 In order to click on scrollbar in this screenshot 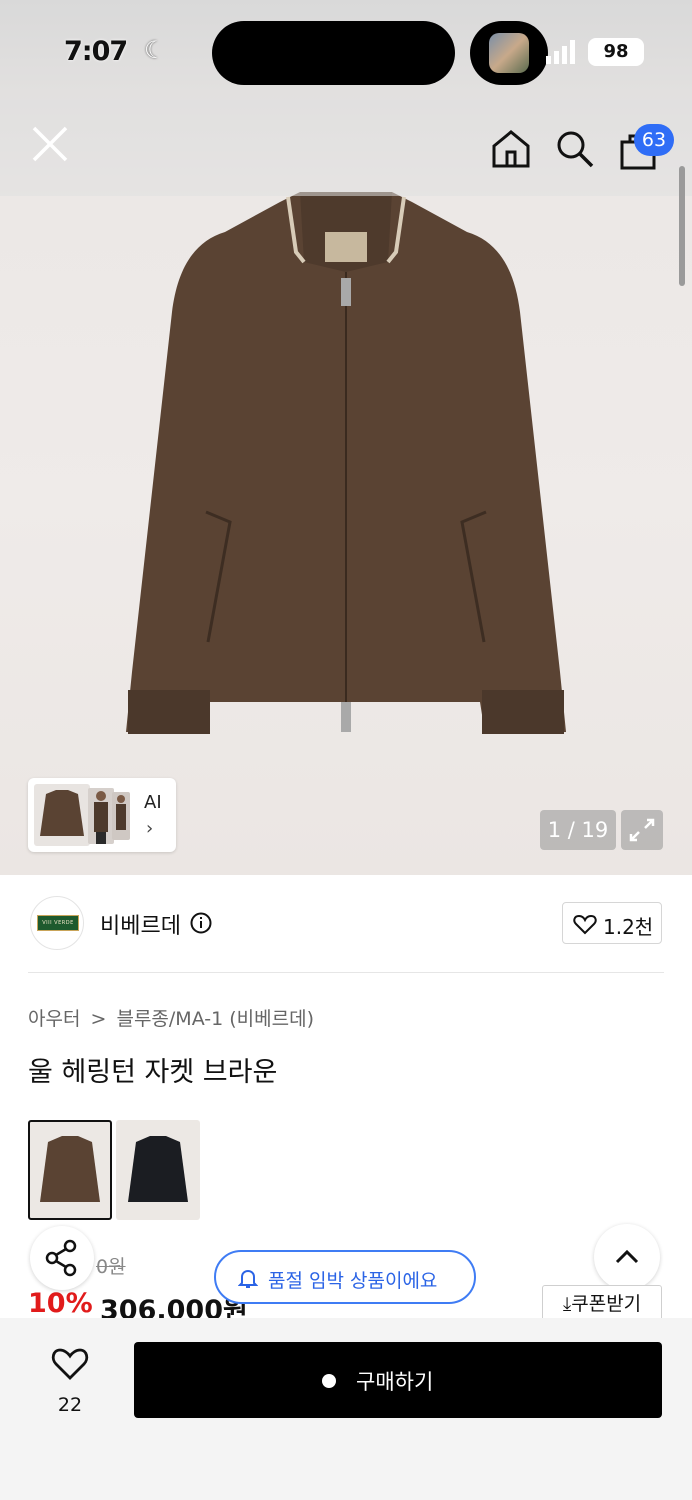, I will do `click(682, 226)`.